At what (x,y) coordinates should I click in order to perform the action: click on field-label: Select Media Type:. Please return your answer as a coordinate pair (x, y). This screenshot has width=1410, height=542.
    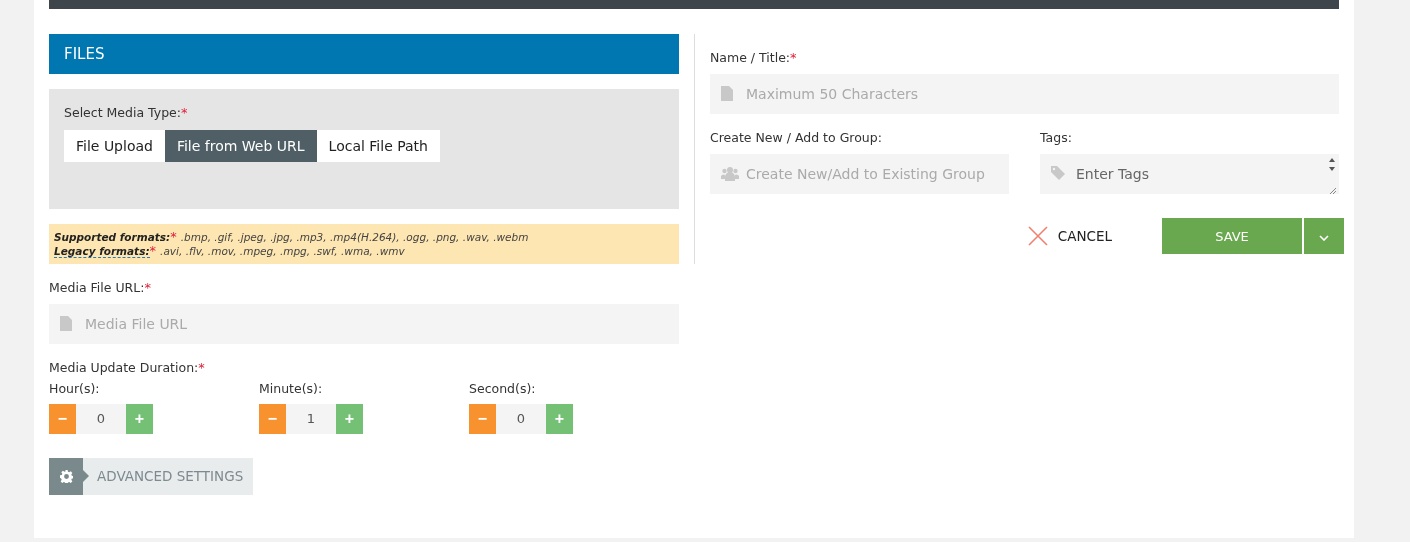
    Looking at the image, I should click on (122, 112).